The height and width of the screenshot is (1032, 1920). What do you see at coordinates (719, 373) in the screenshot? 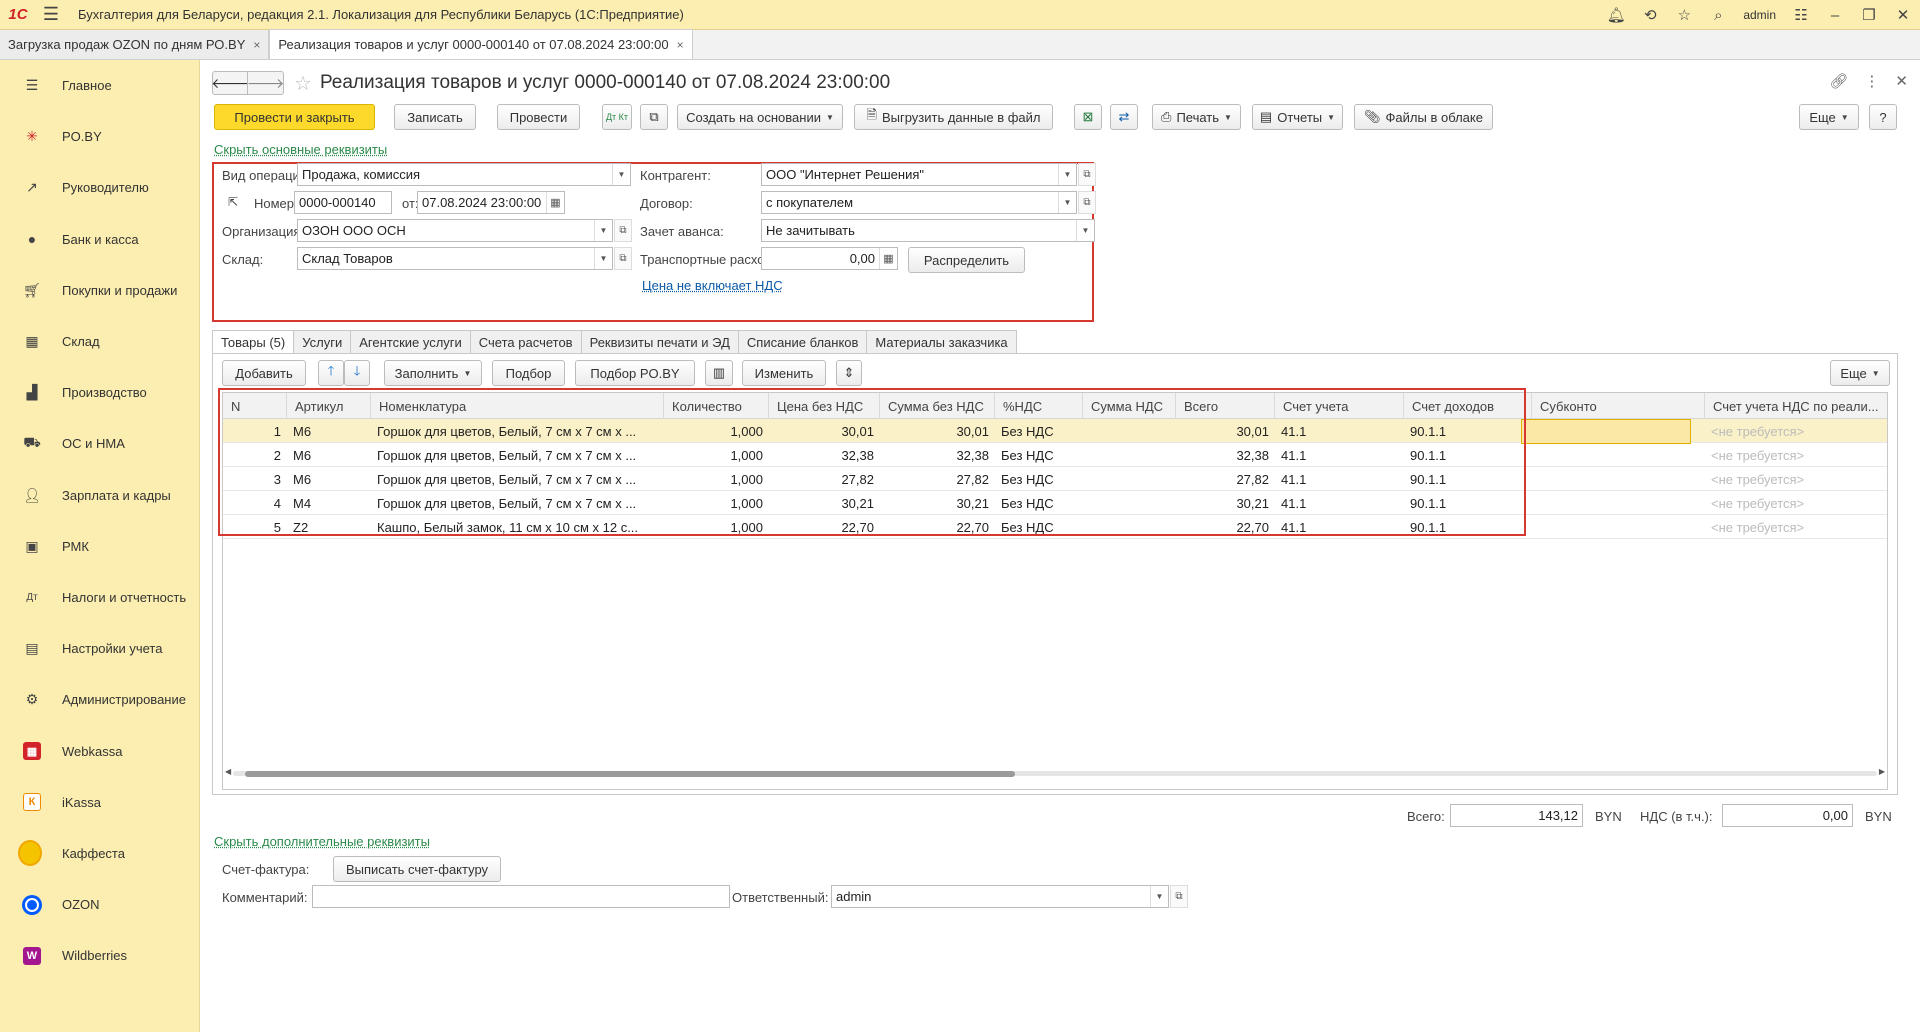
I see `barcode-icon: ▥` at bounding box center [719, 373].